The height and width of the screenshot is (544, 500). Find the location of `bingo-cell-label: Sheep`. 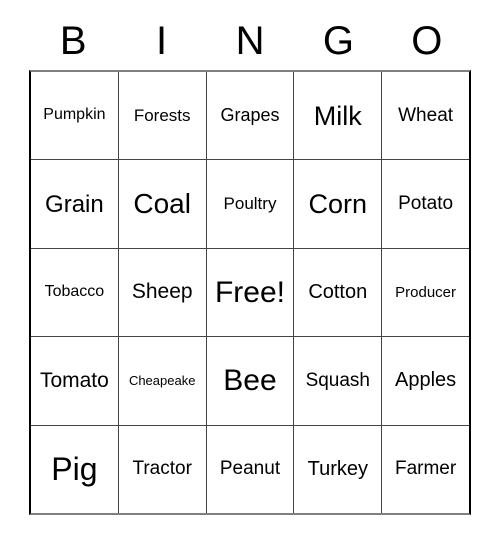

bingo-cell-label: Sheep is located at coordinates (162, 292).